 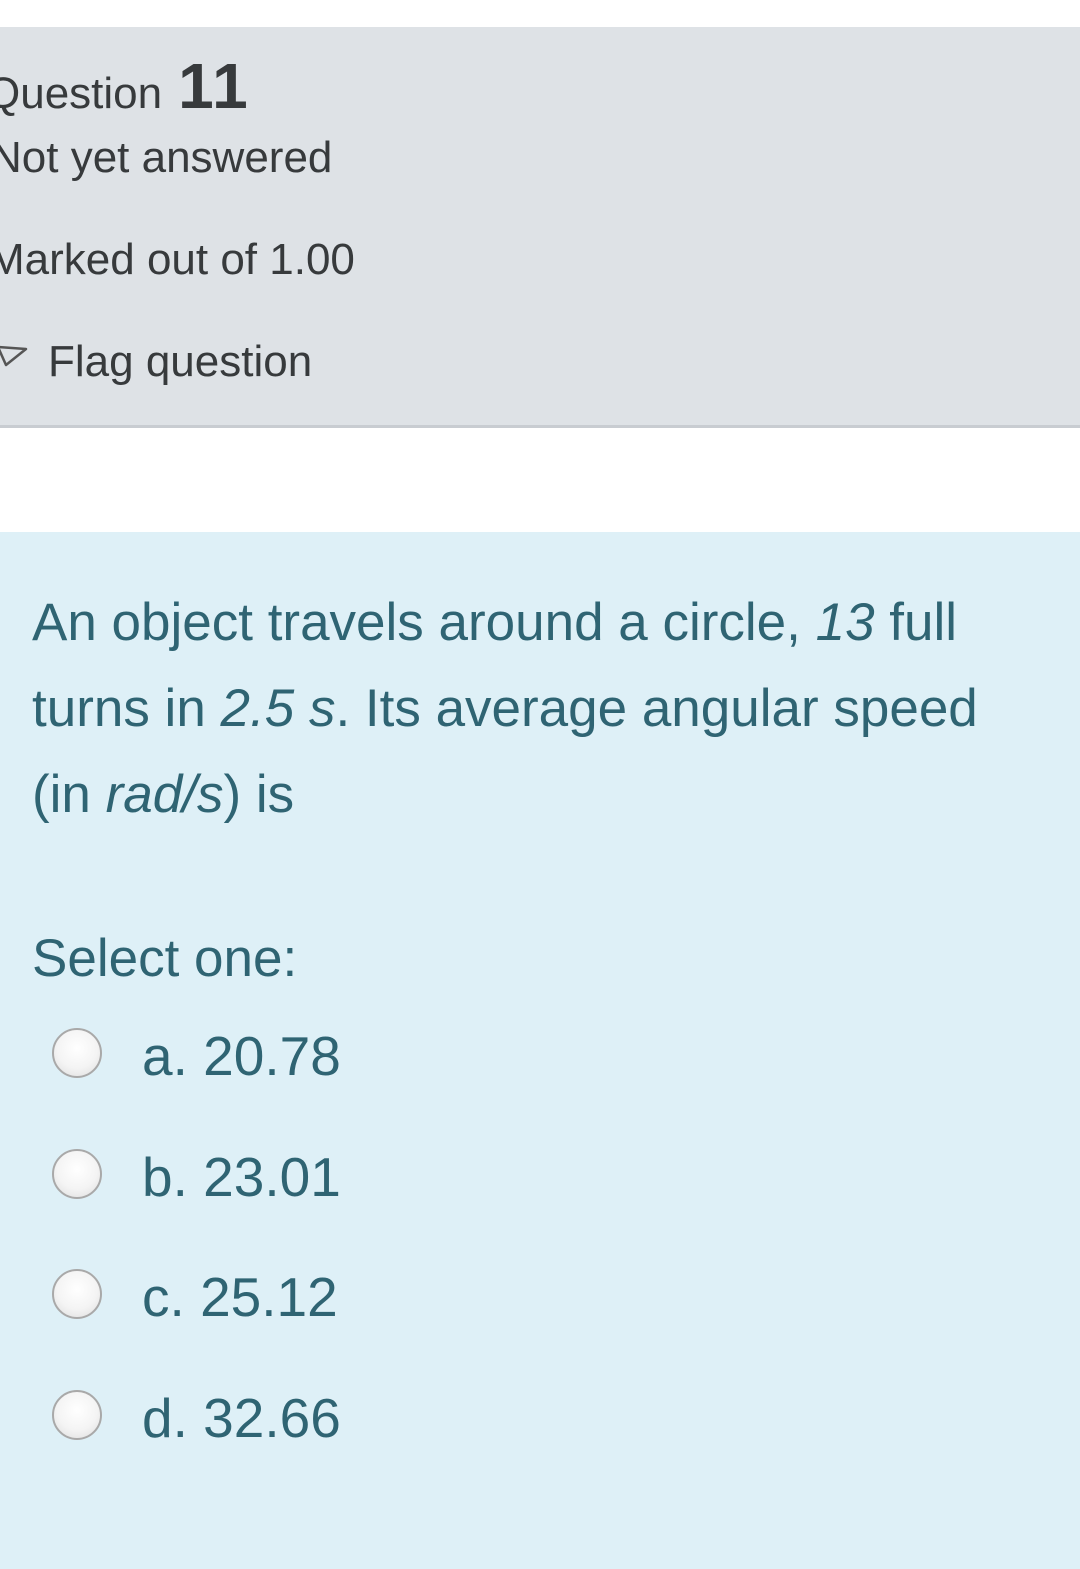 I want to click on answer-option-b: b. 23.01, so click(x=350, y=1195).